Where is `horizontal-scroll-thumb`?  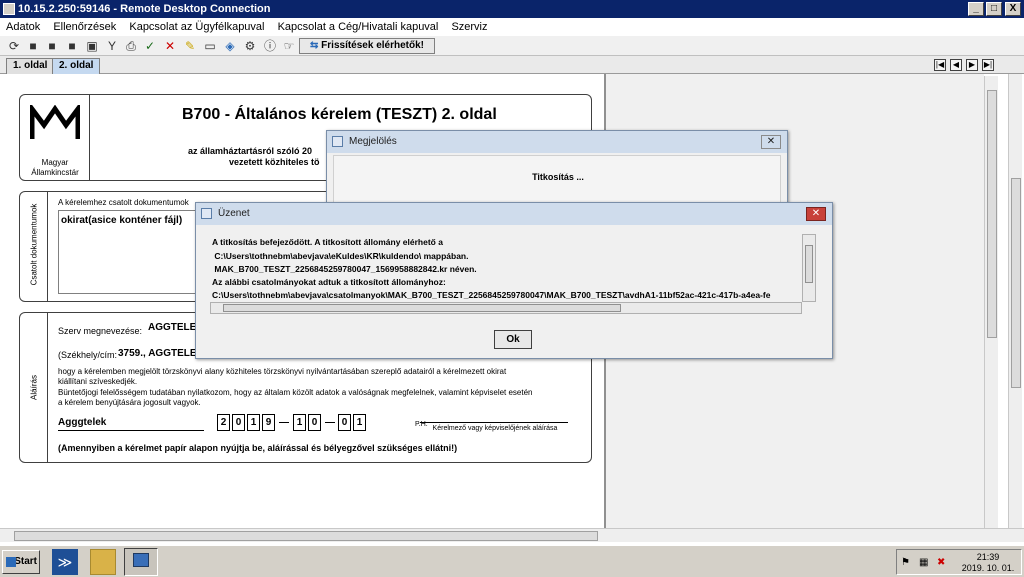
horizontal-scroll-thumb is located at coordinates (306, 536).